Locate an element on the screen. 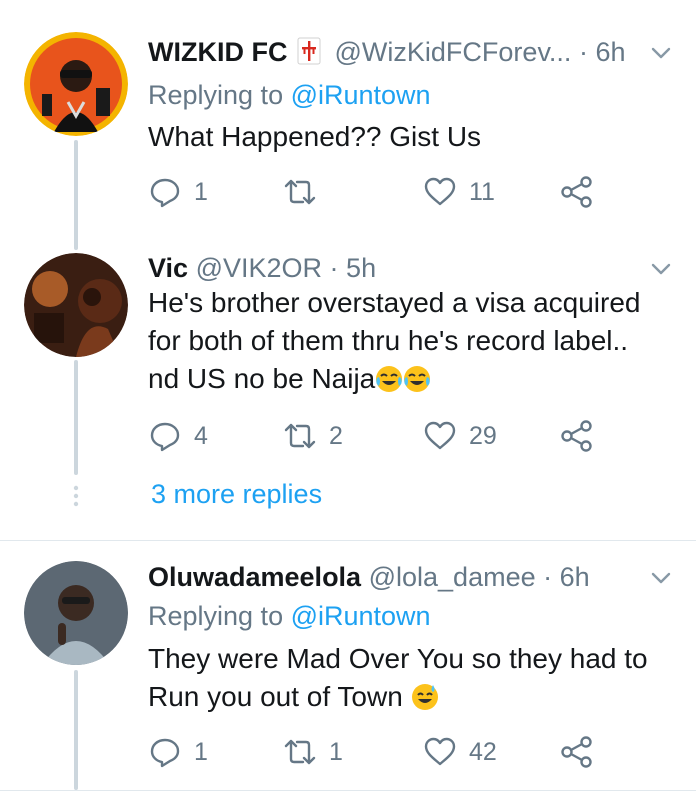 The image size is (696, 797). tweet-header: Oluwadameelola @lola_damee · 6h is located at coordinates (369, 577).